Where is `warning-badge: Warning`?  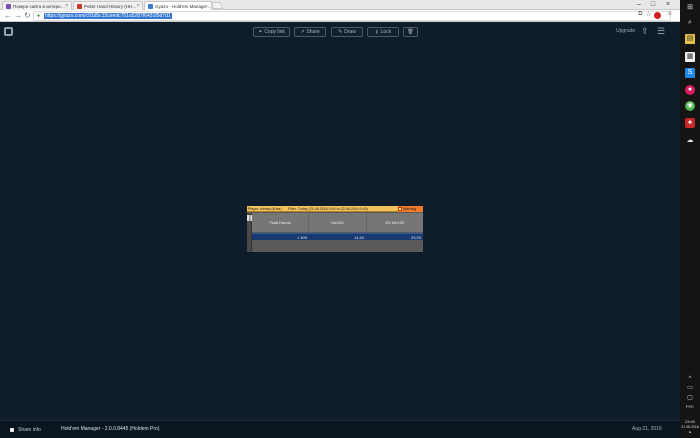
warning-badge: Warning is located at coordinates (410, 209).